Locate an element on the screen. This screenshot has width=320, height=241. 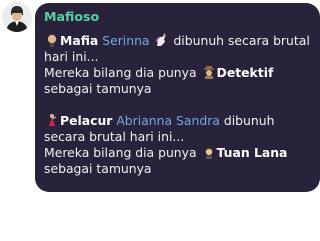
mafioso-avatar is located at coordinates (17, 17).